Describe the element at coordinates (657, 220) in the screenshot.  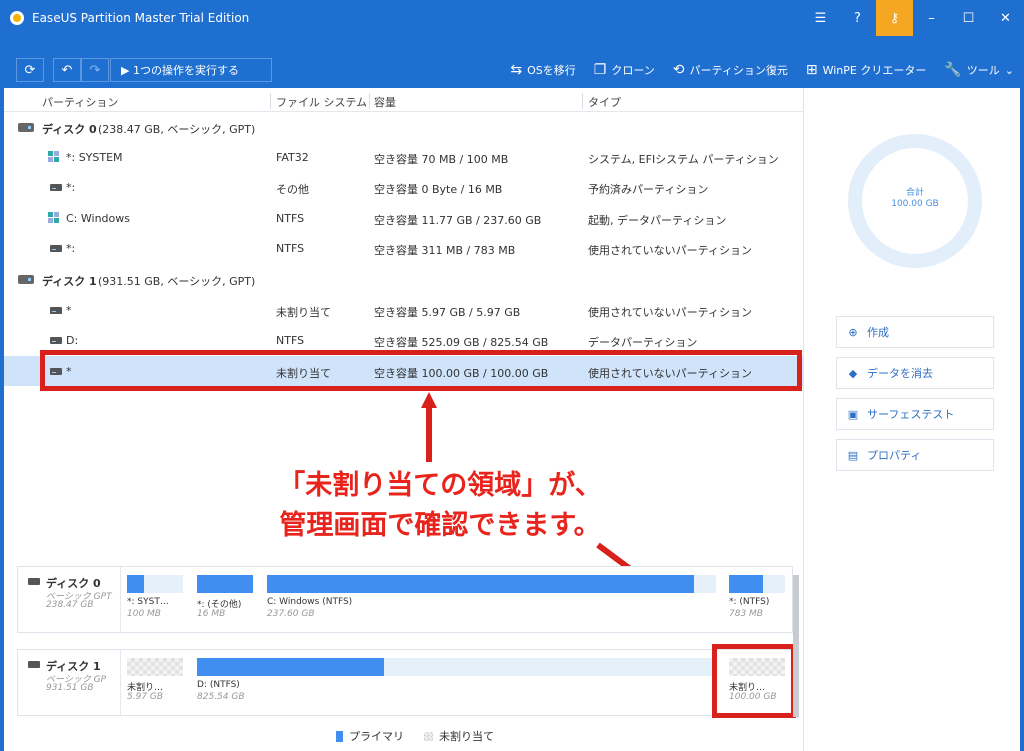
I see `partition-type: 起動, データパーティション` at that location.